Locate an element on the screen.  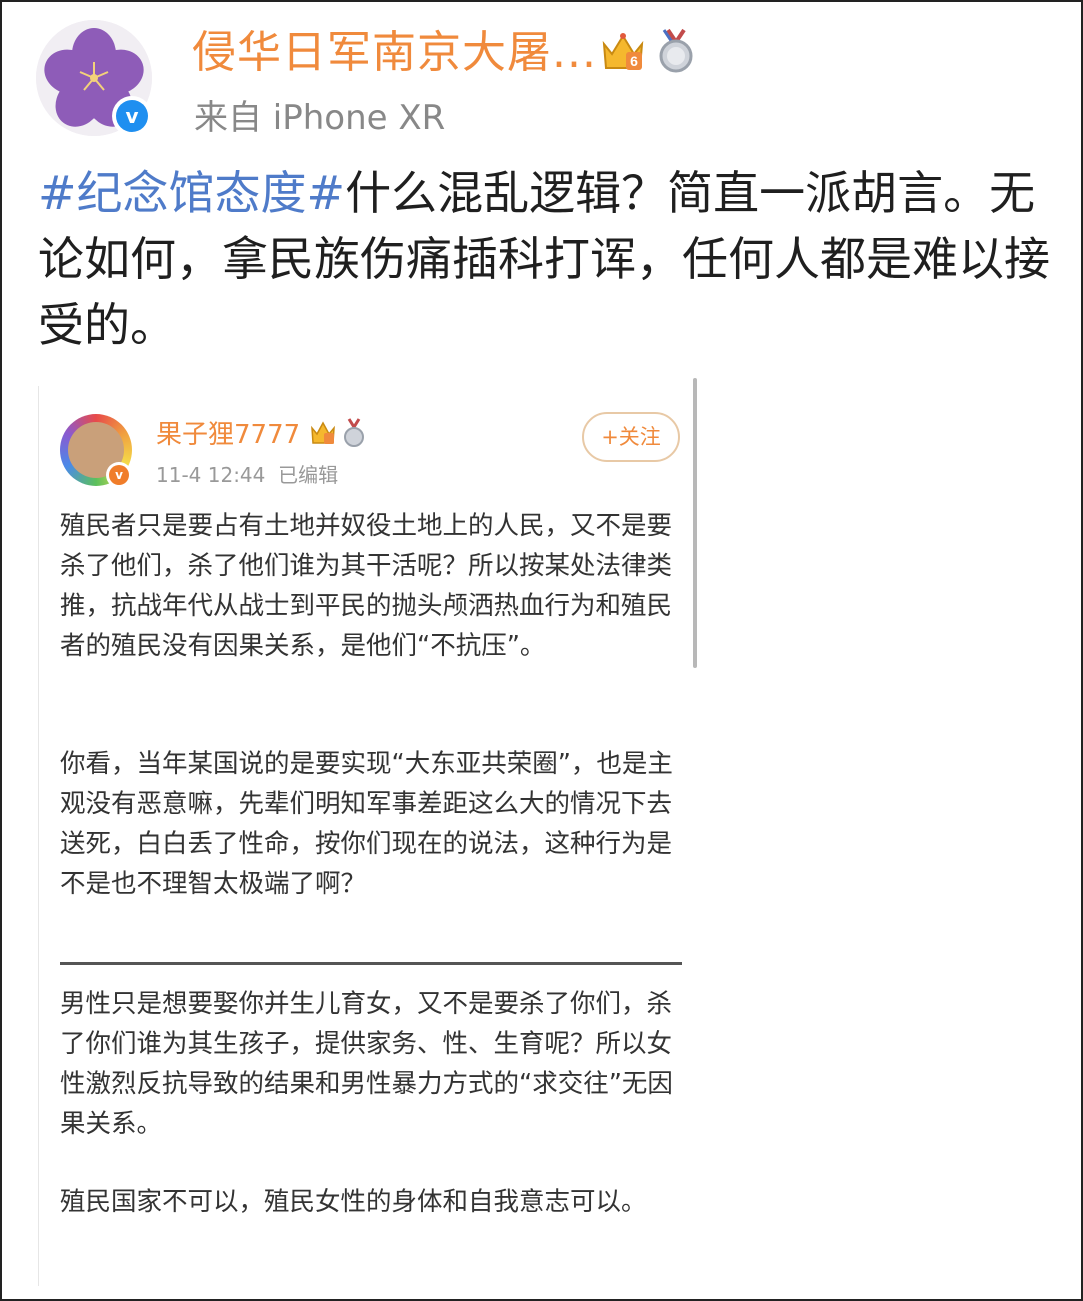
hashtag-link: #纪念馆态度# is located at coordinates (191, 193).